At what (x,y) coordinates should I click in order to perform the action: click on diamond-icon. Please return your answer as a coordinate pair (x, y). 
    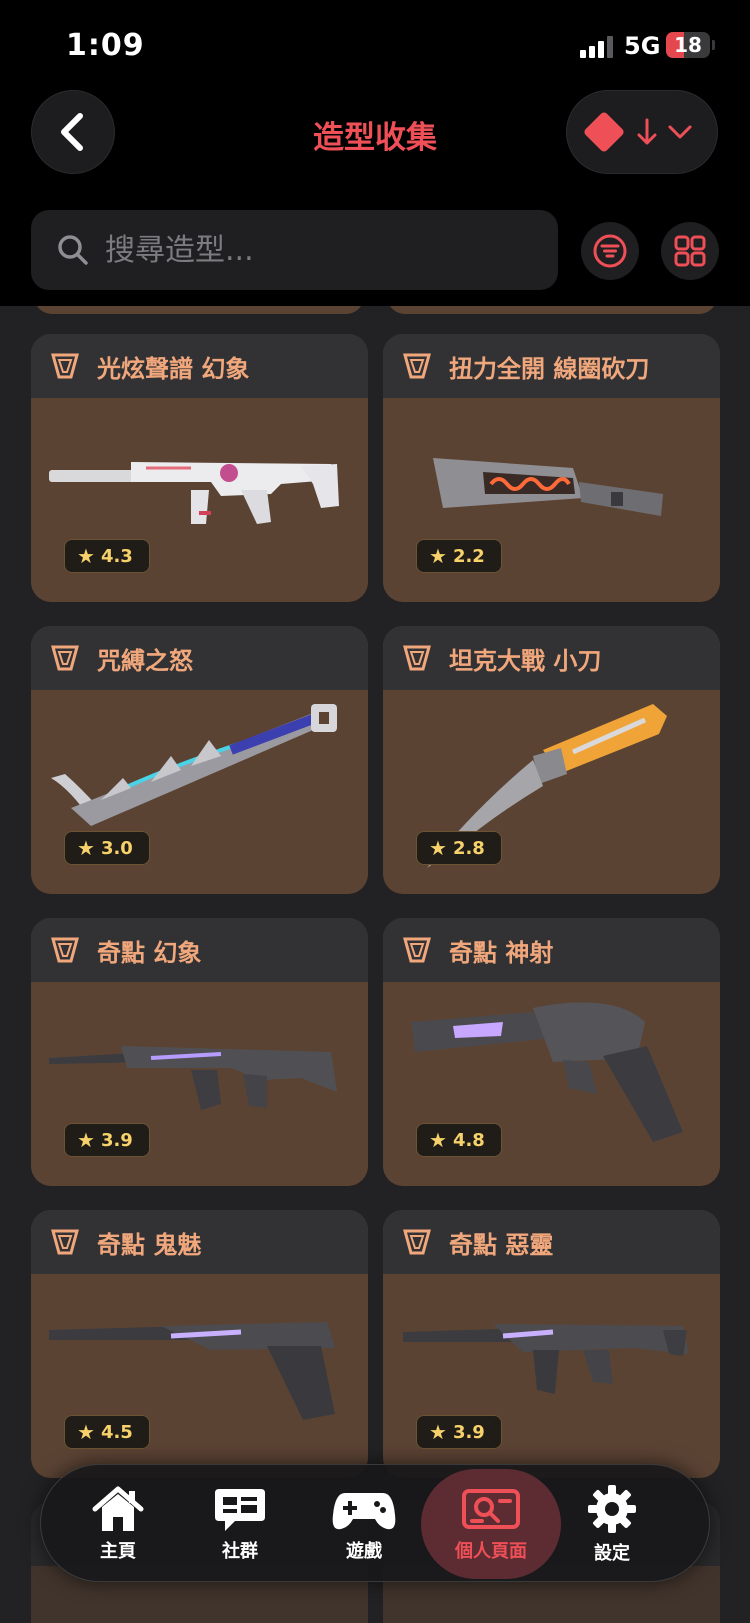
    Looking at the image, I should click on (604, 132).